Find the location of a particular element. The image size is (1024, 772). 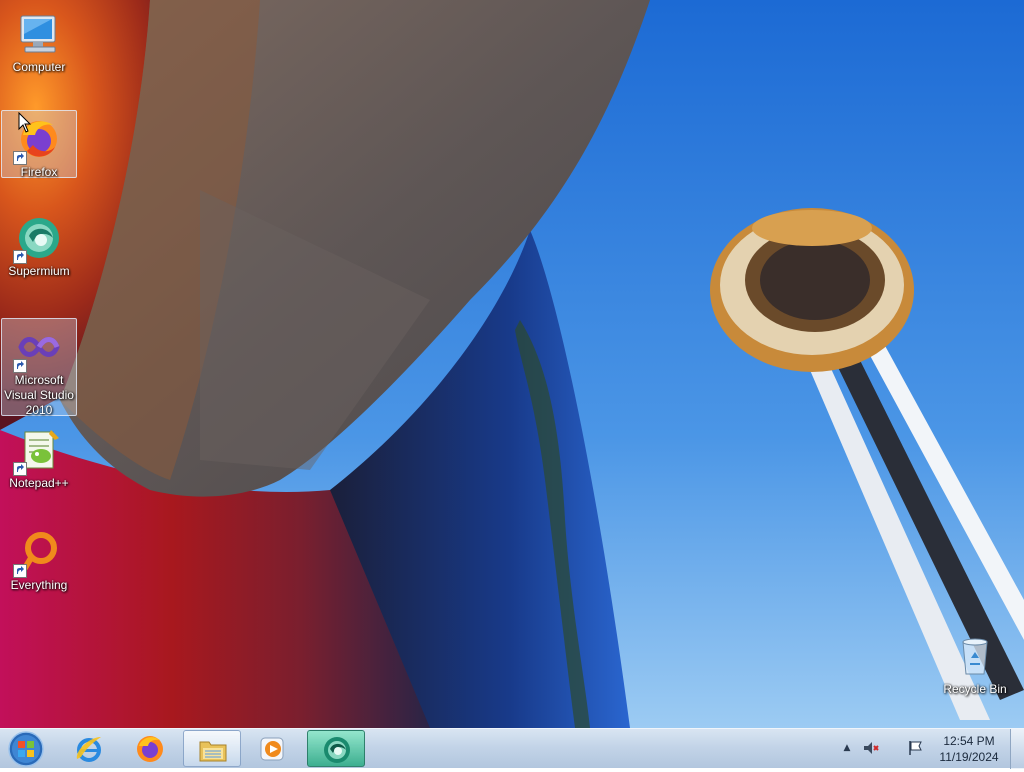

desktop-icon-supermium: Supermium is located at coordinates (39, 244).